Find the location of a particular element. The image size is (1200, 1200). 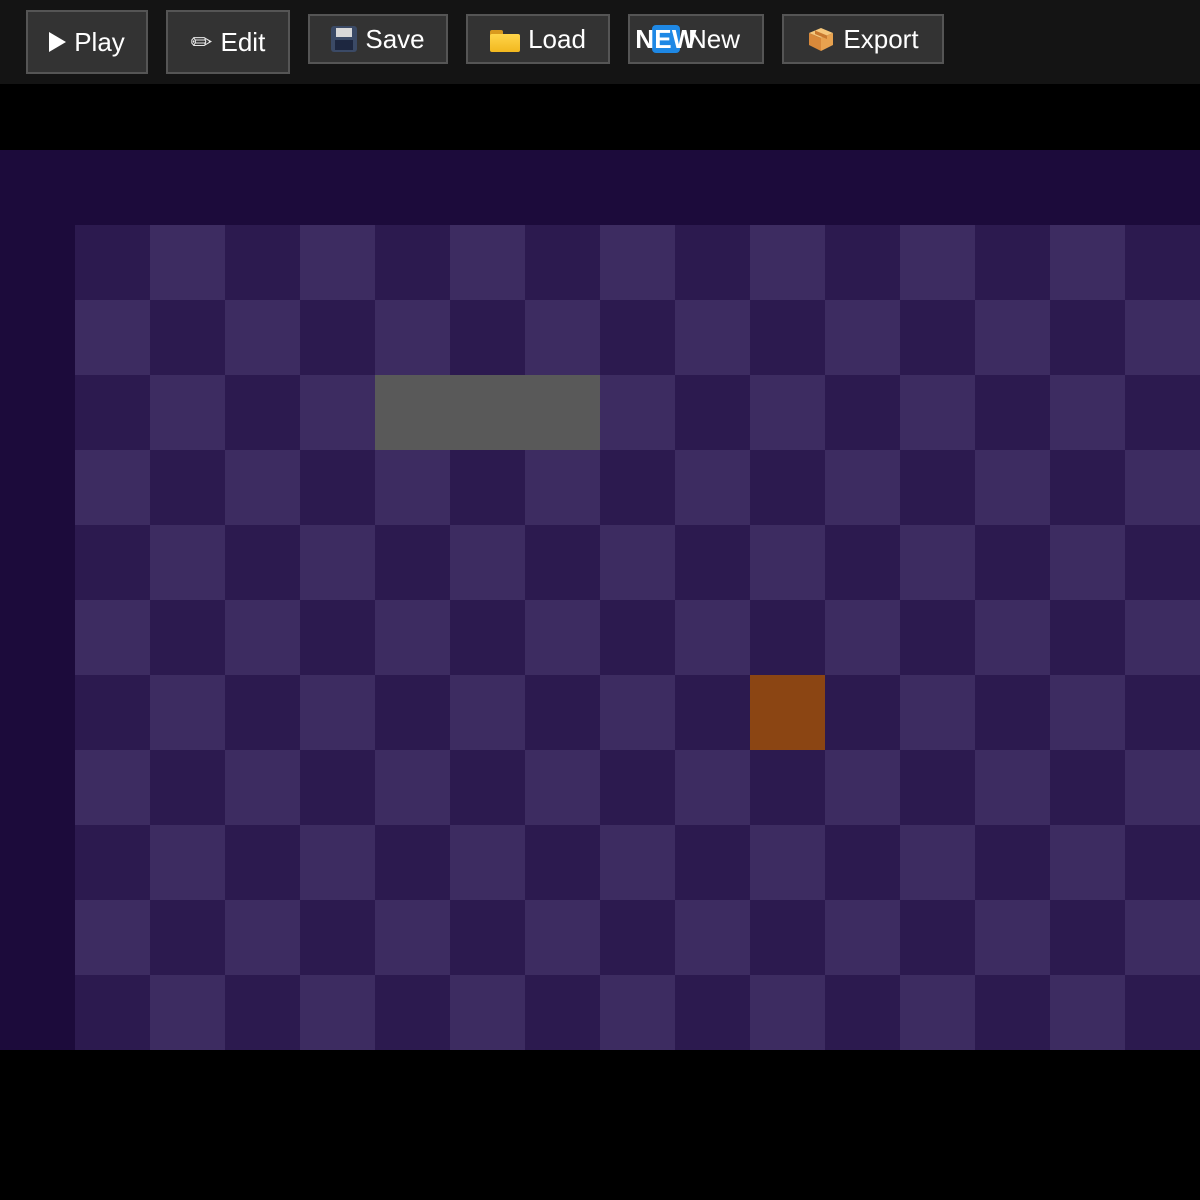

block-tile is located at coordinates (787, 712).